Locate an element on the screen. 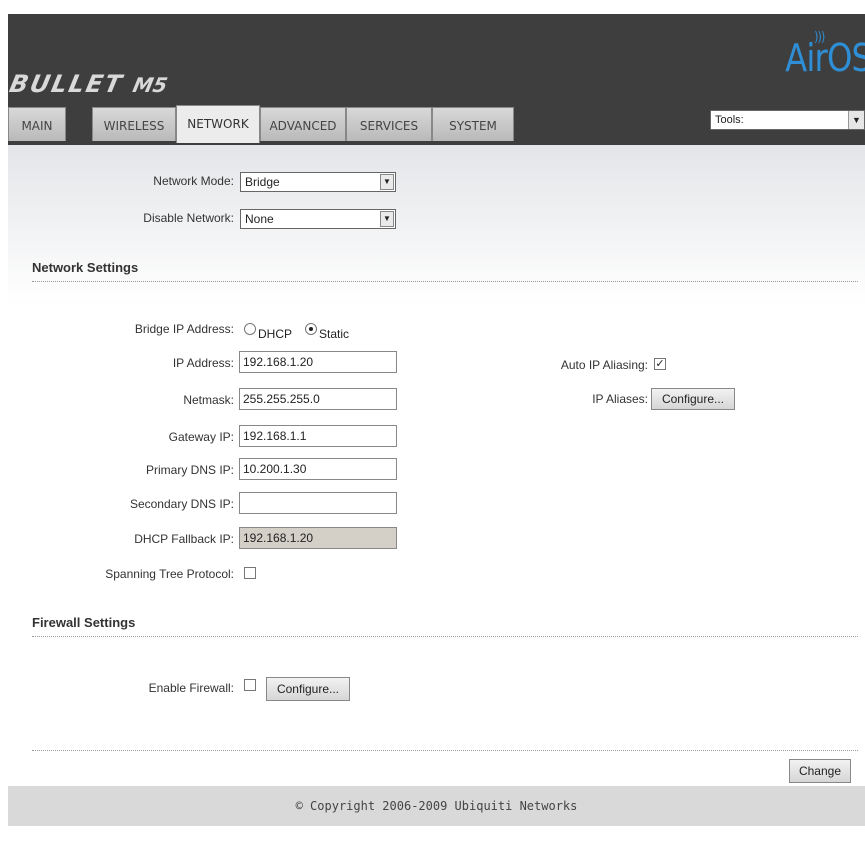 This screenshot has width=865, height=850. netmask-label: Netmask: is located at coordinates (208, 400).